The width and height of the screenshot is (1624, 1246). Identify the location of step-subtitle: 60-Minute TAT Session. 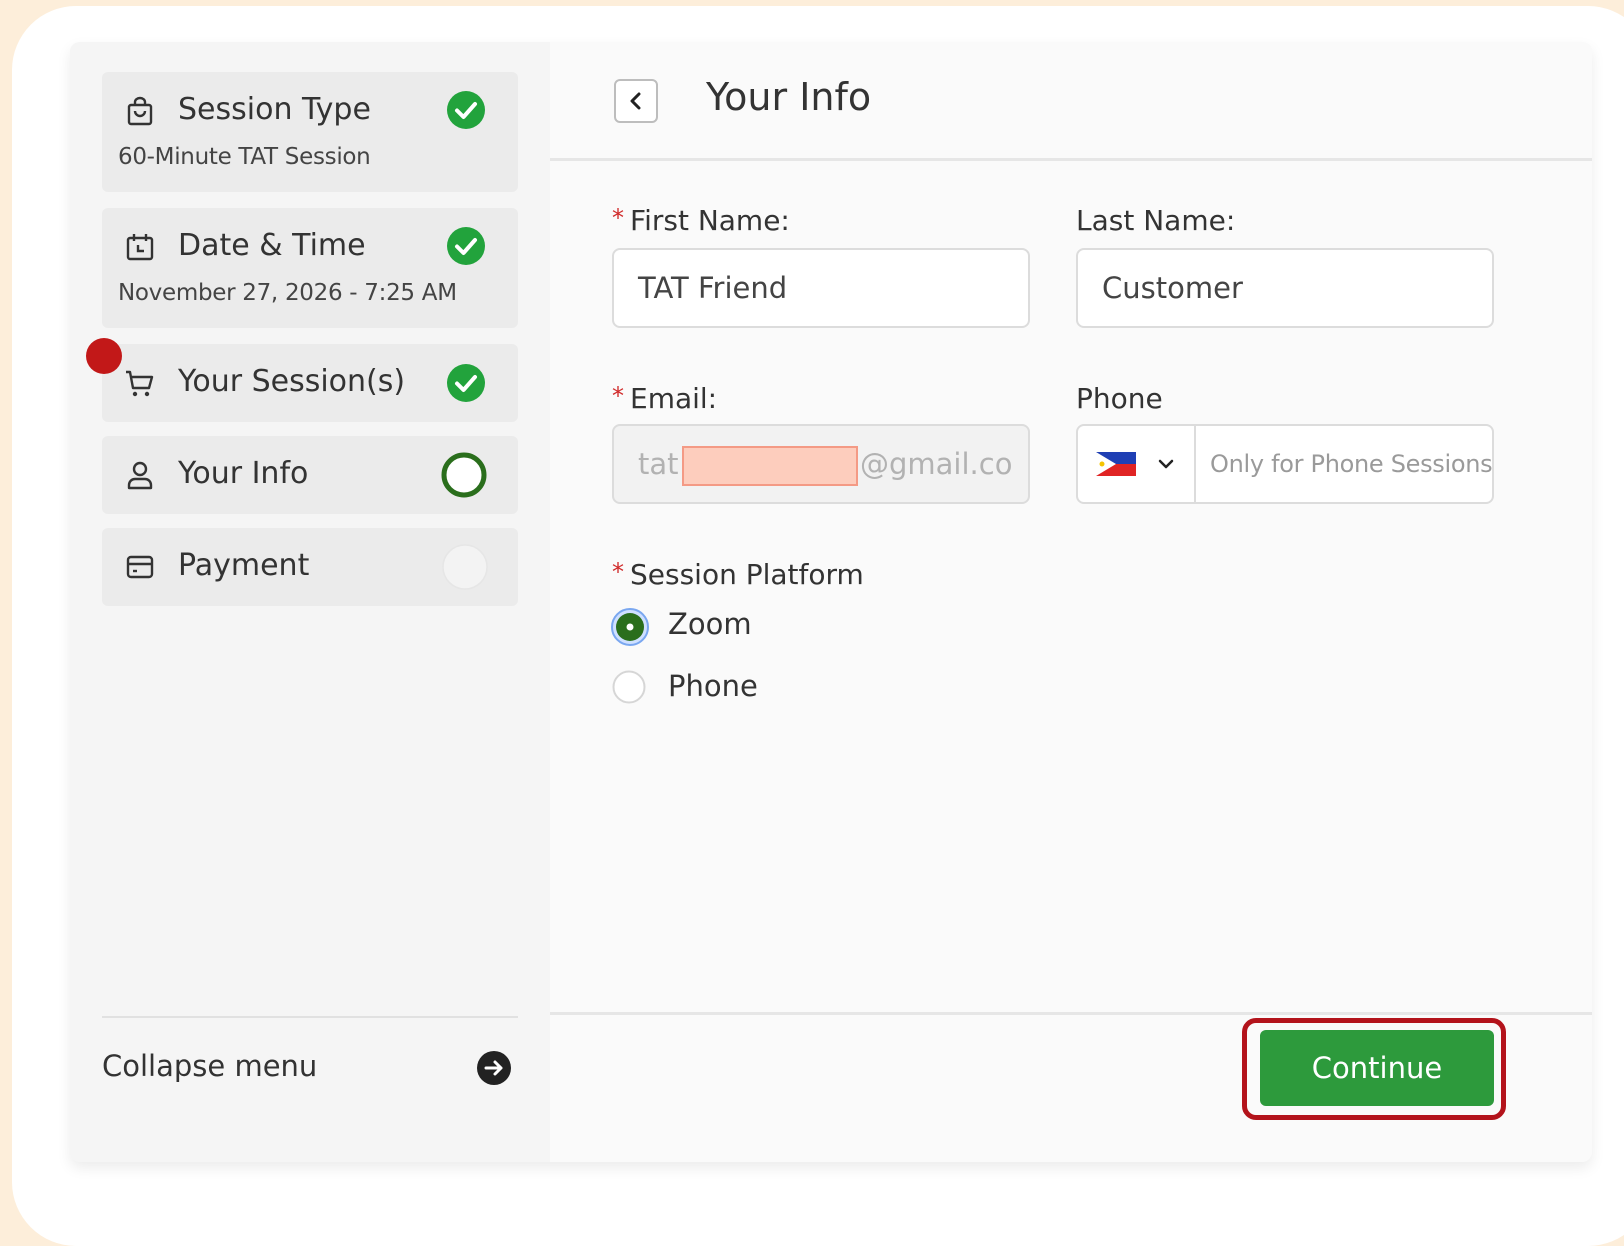
(244, 157).